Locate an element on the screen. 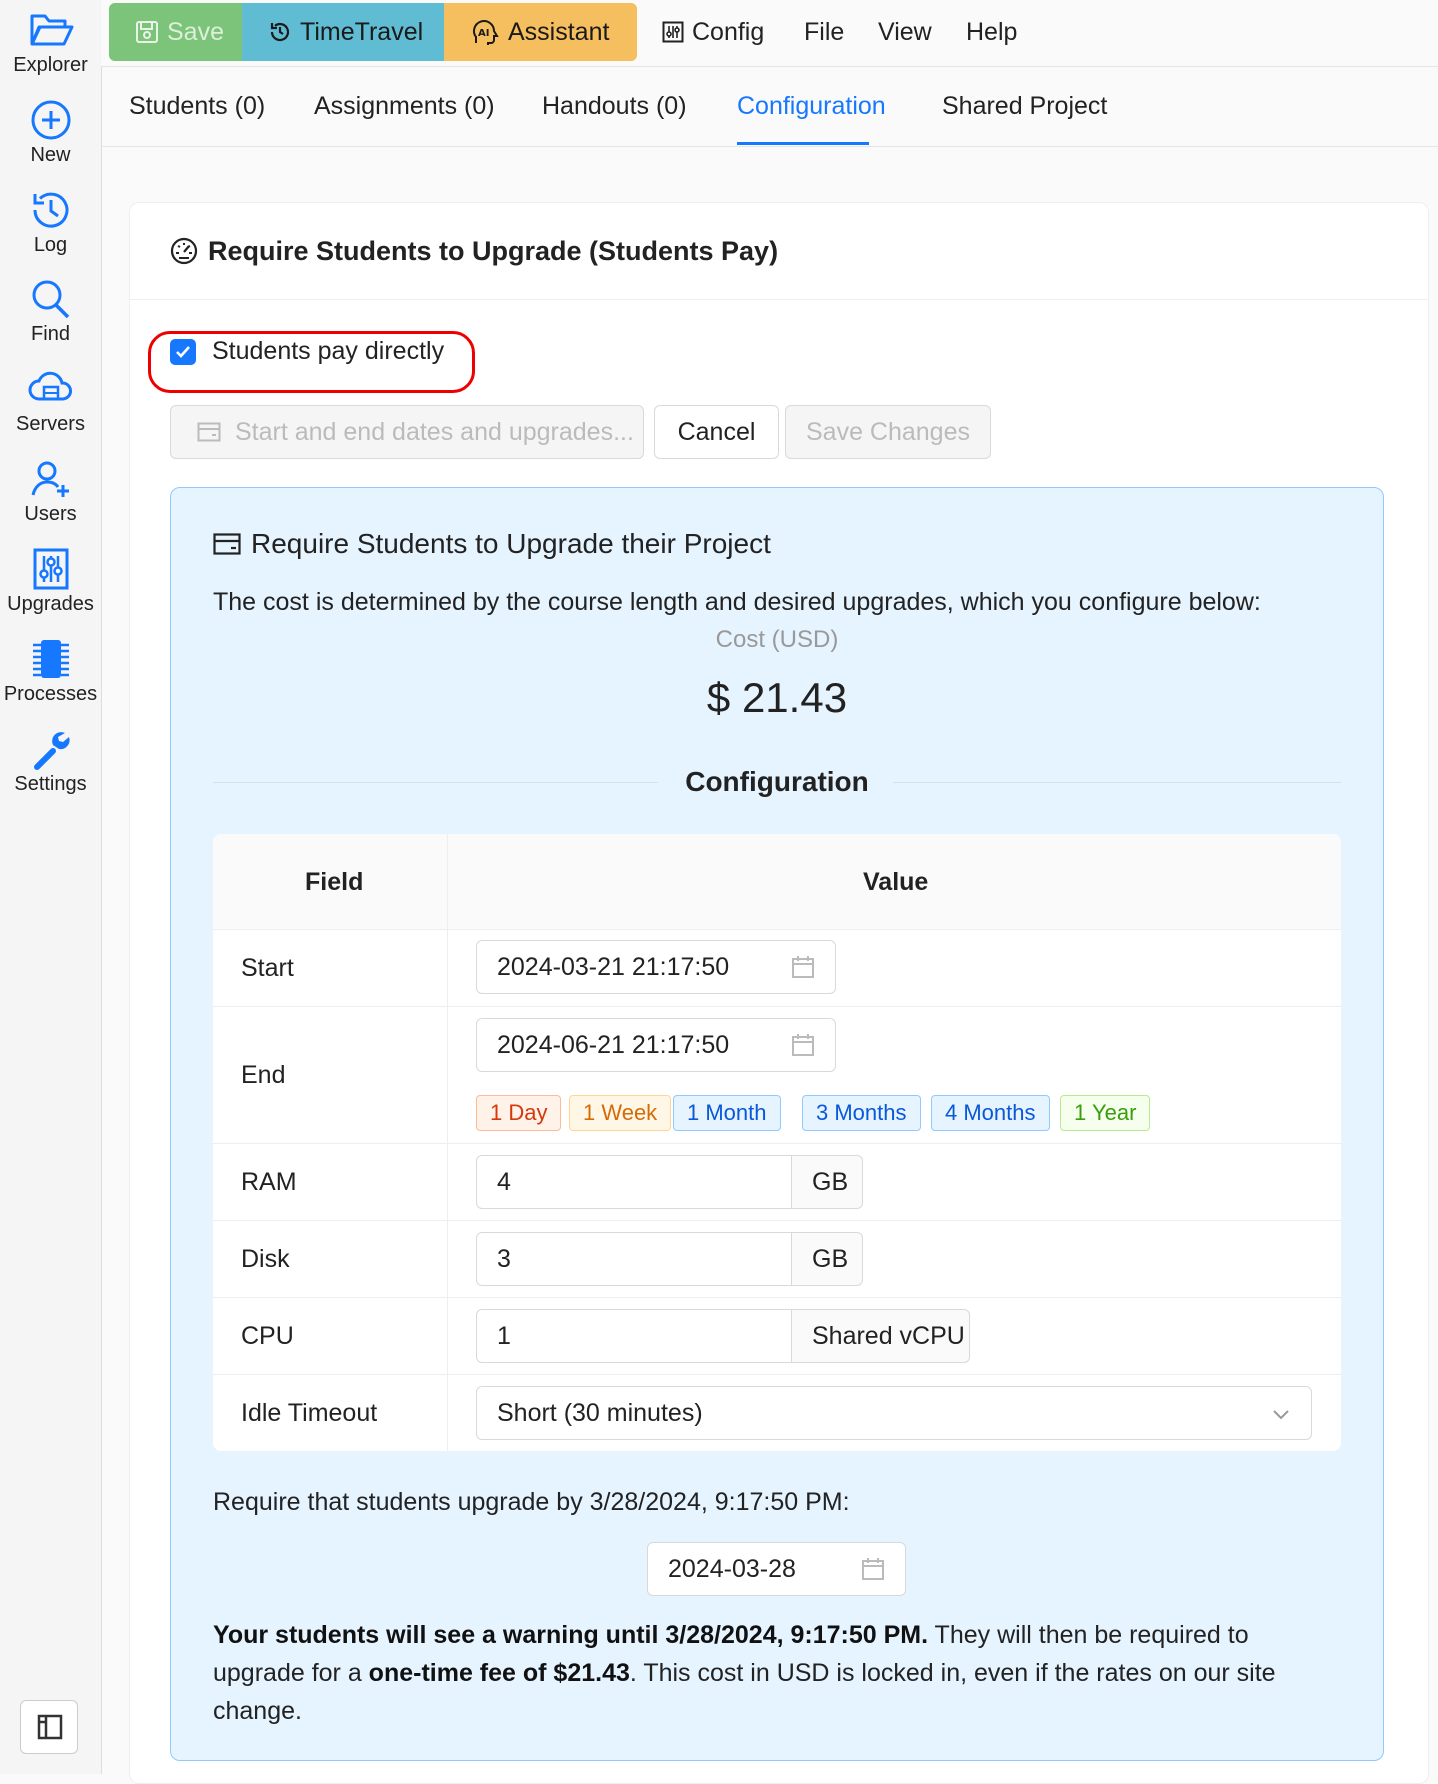 This screenshot has width=1438, height=1784. end-label: End is located at coordinates (263, 1075).